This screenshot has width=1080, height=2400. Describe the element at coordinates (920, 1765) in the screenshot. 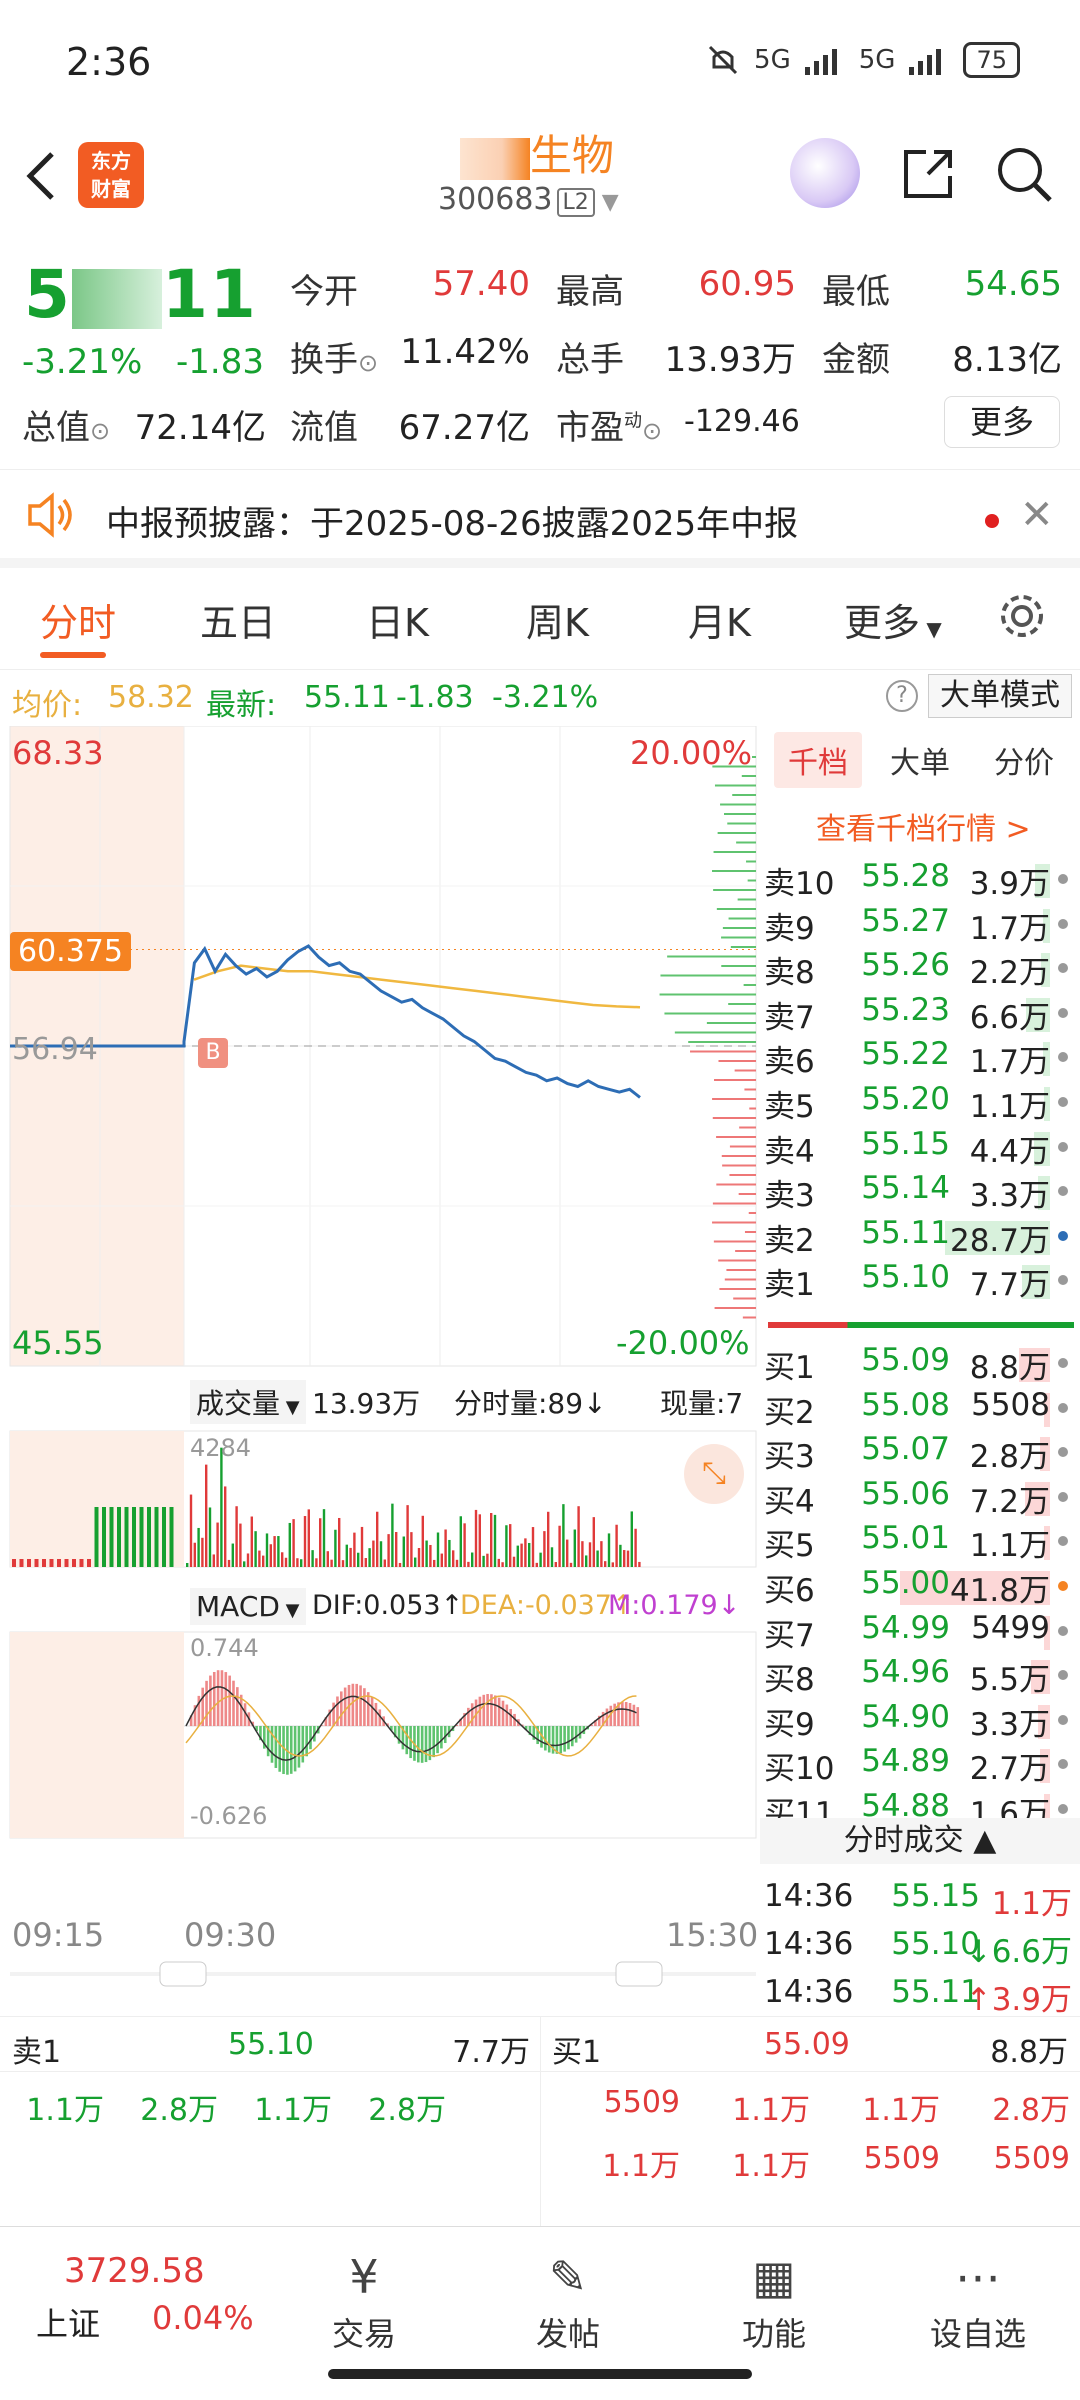

I see `bid-row: 买10 54.89 2.7万` at that location.